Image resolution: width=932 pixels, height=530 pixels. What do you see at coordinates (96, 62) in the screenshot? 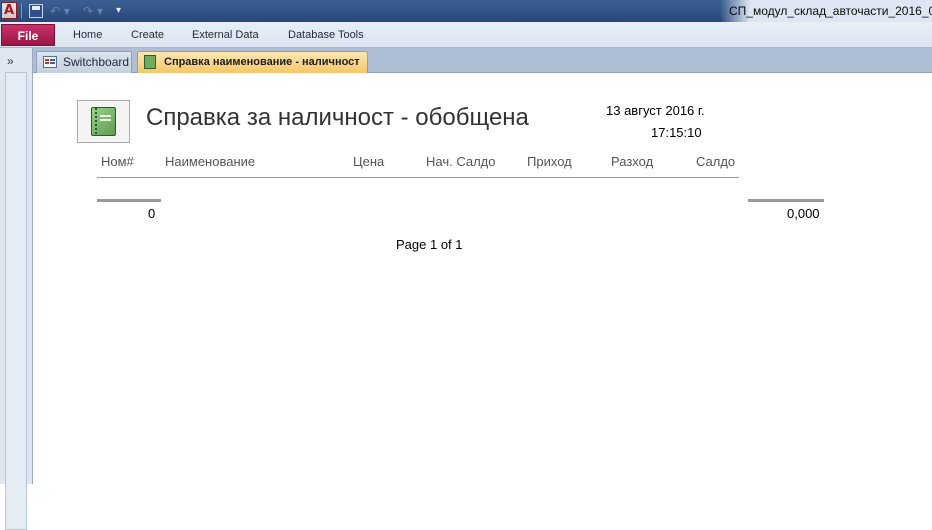
I see `tab-switchboard-label: Switchboard` at bounding box center [96, 62].